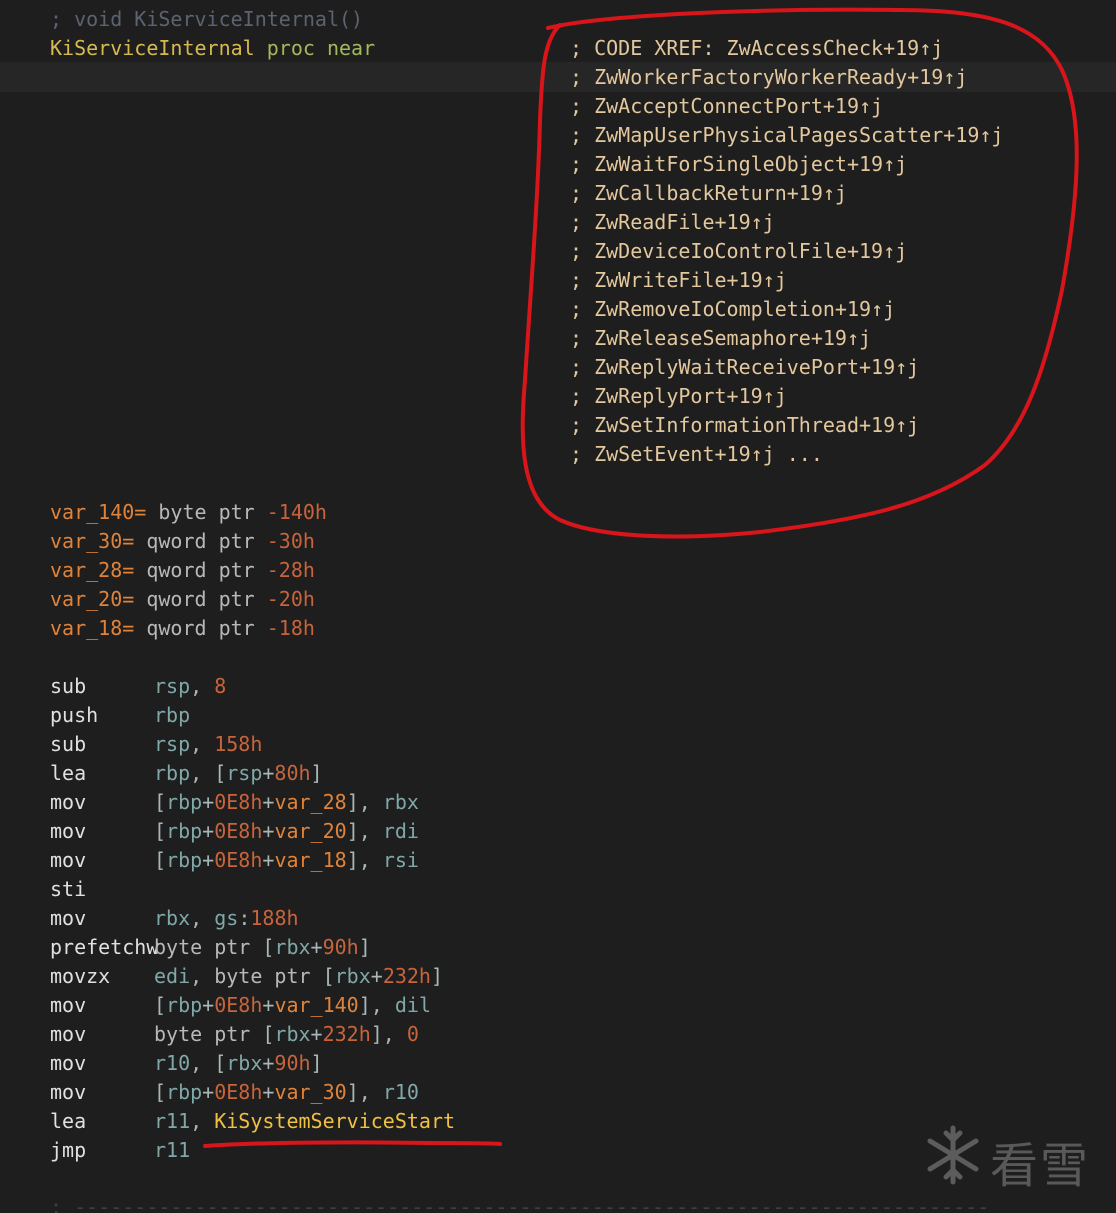 The image size is (1116, 1213). Describe the element at coordinates (98, 512) in the screenshot. I see `var-name: var_140=` at that location.